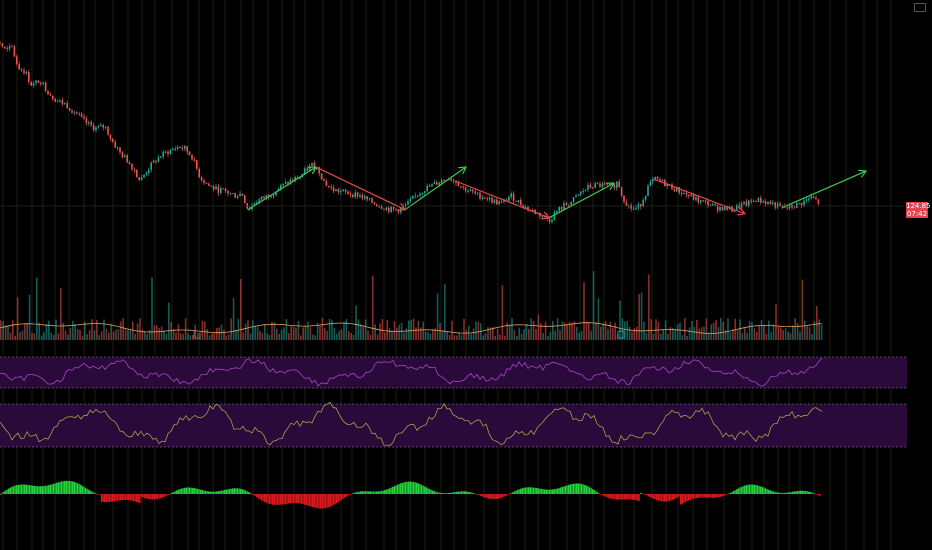 This screenshot has height=550, width=932. What do you see at coordinates (920, 7) in the screenshot?
I see `pane-toggle-icon` at bounding box center [920, 7].